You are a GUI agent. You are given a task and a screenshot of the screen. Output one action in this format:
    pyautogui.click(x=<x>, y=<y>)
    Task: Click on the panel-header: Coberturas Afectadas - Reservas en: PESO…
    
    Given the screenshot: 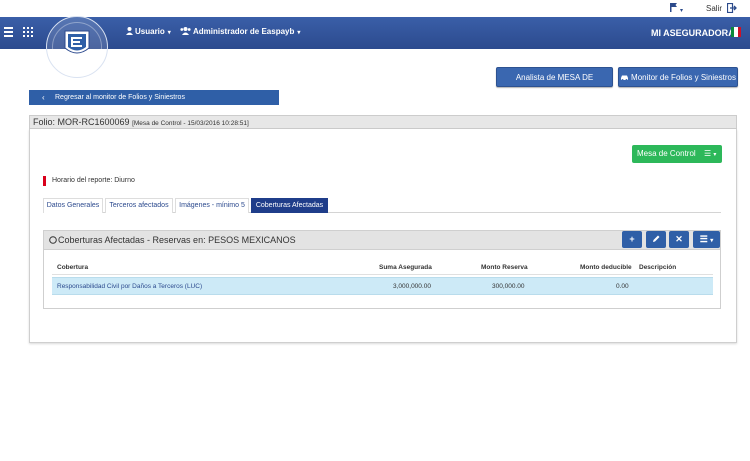 What is the action you would take?
    pyautogui.click(x=382, y=240)
    